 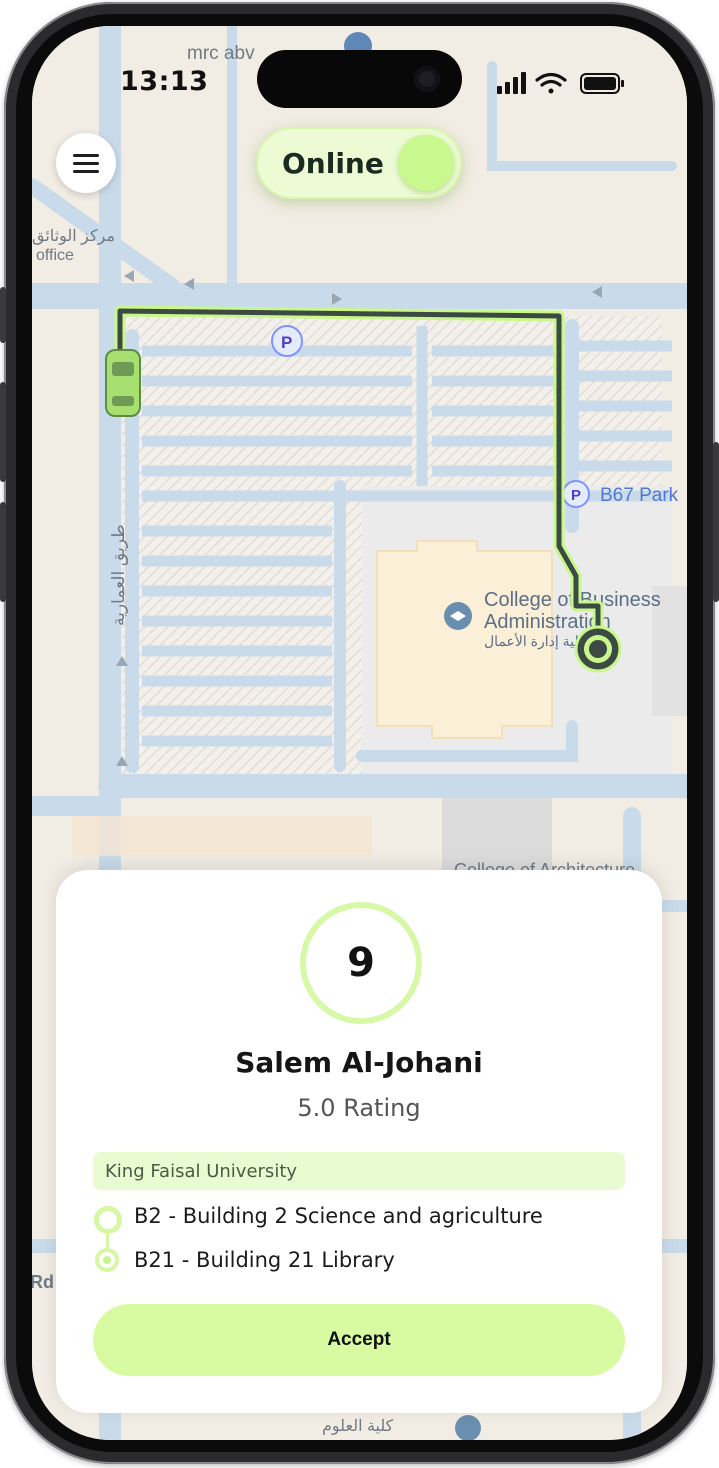 What do you see at coordinates (716, 522) in the screenshot?
I see `power-button` at bounding box center [716, 522].